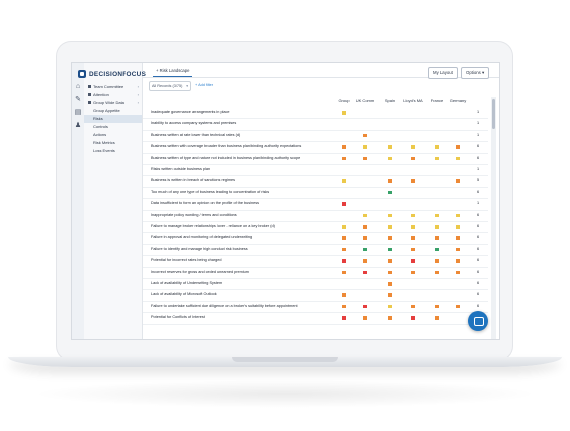  What do you see at coordinates (170, 86) in the screenshot?
I see `records-select: All Records (3/75) ▾` at bounding box center [170, 86].